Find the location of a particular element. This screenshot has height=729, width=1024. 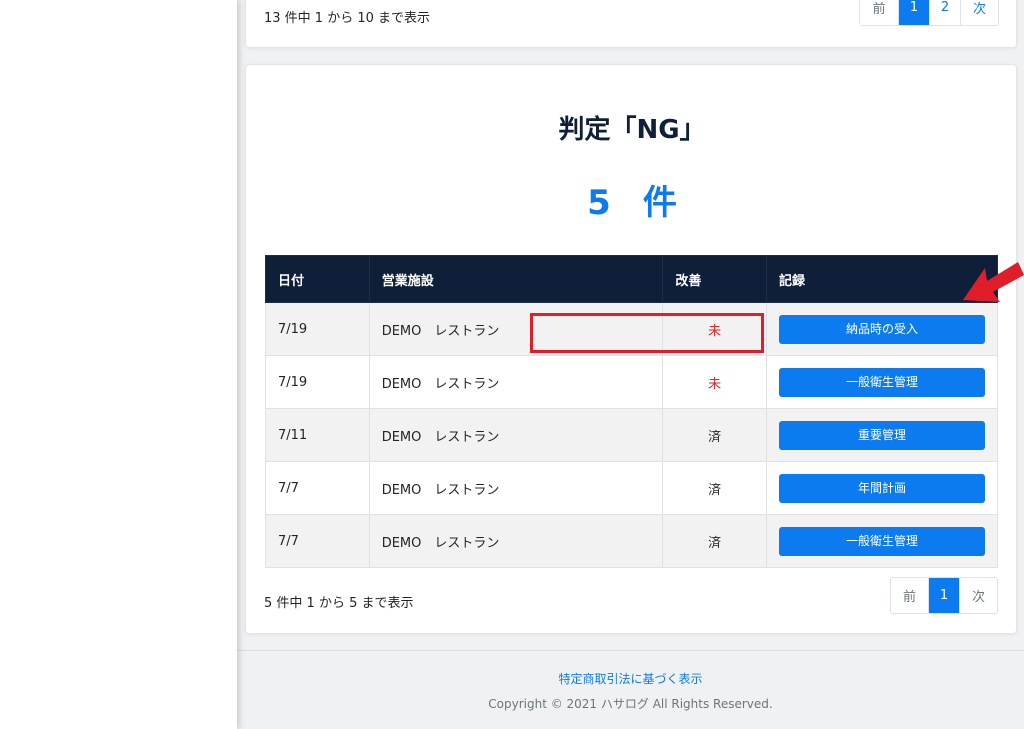

red-arrow-icon is located at coordinates (993, 282).